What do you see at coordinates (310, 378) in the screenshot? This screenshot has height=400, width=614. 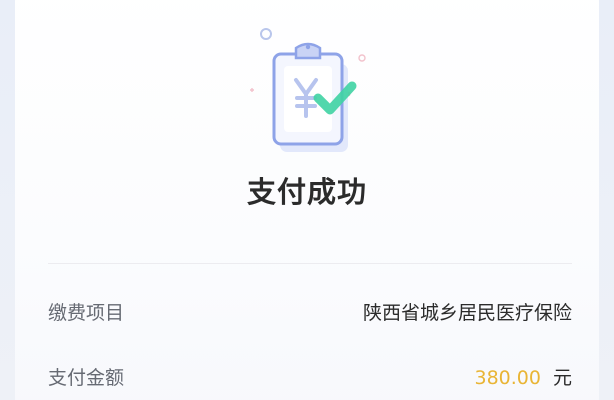 I see `detail-row-amount: 支付金额 380.00 元` at bounding box center [310, 378].